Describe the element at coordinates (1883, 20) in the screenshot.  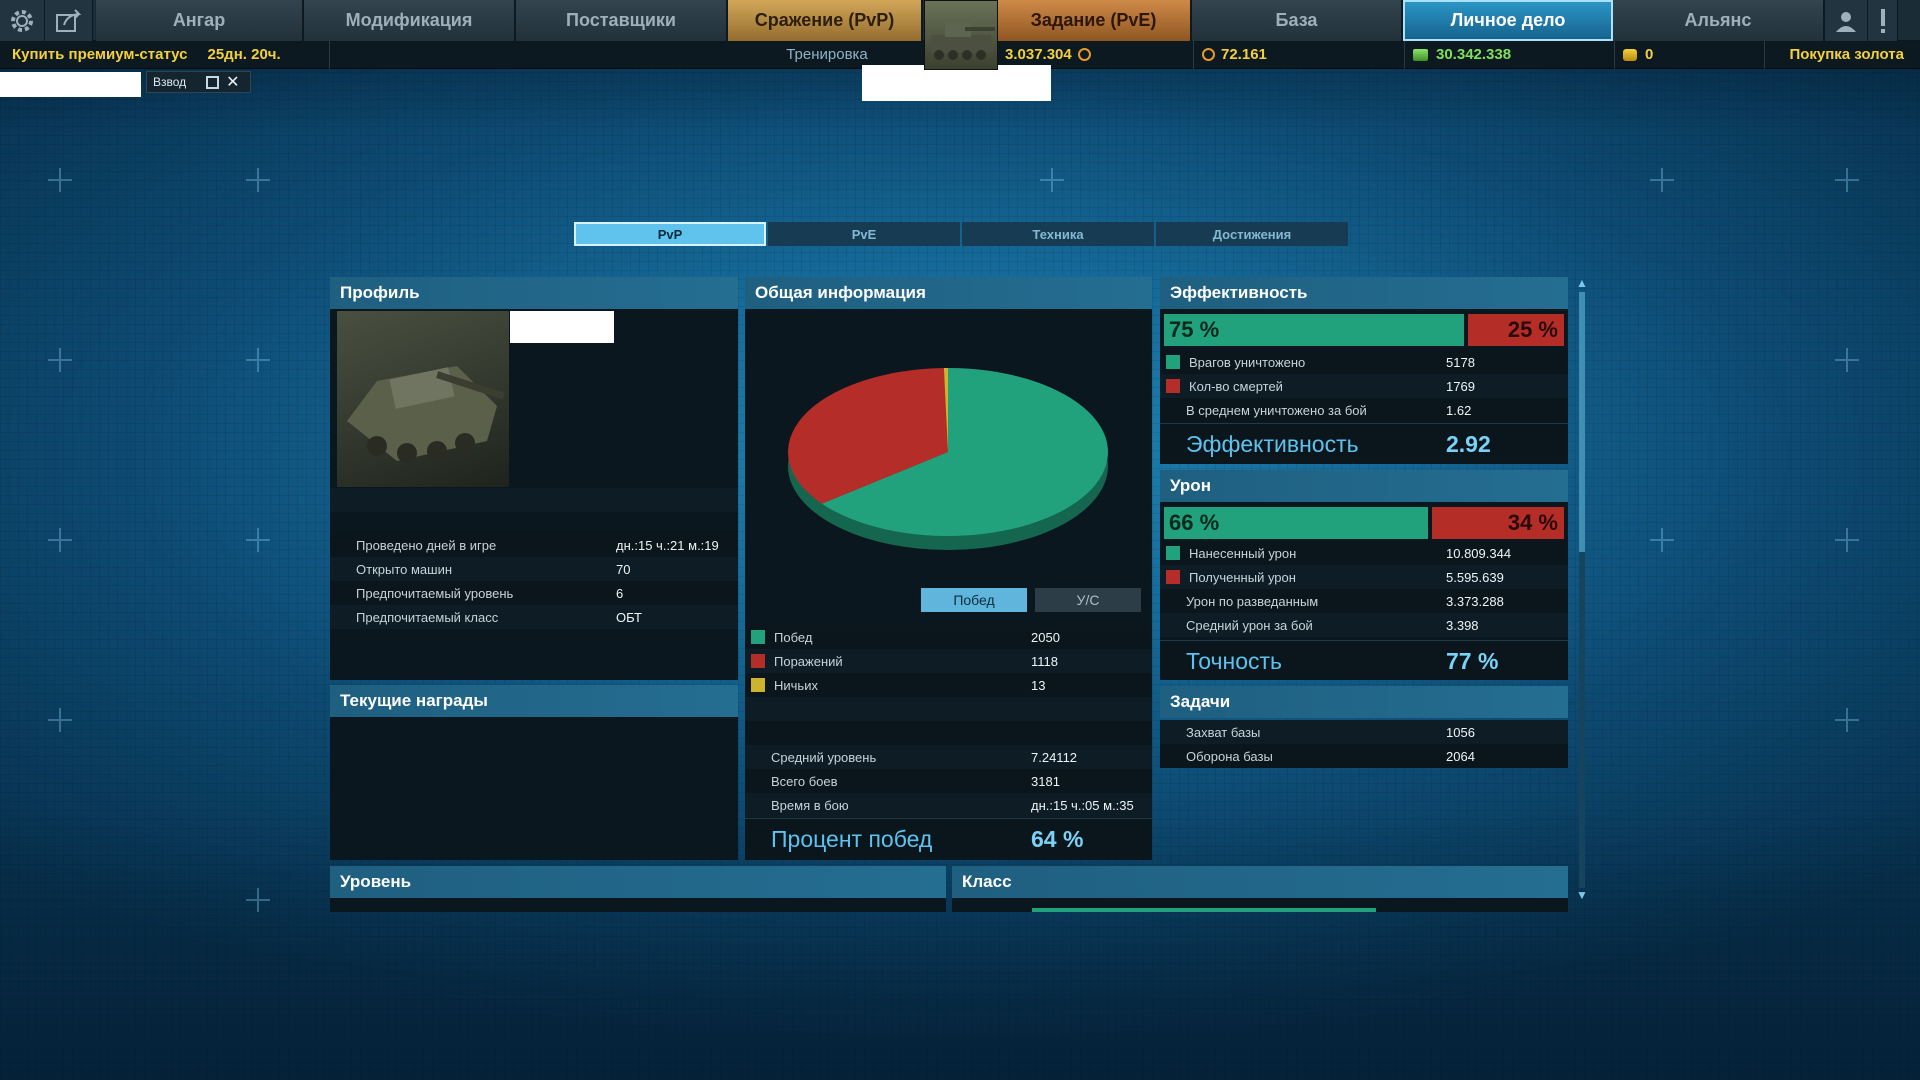
I see `alert-icon` at that location.